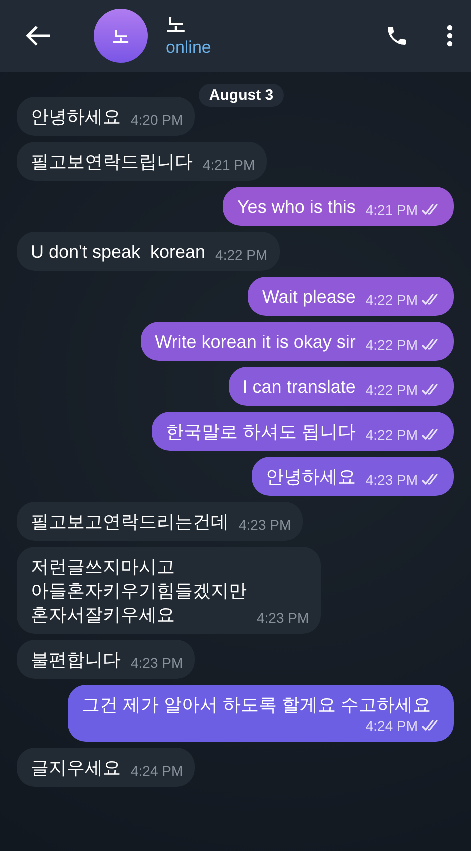 Image resolution: width=471 pixels, height=851 pixels. Describe the element at coordinates (118, 252) in the screenshot. I see `message-text: U don't speak korean` at that location.